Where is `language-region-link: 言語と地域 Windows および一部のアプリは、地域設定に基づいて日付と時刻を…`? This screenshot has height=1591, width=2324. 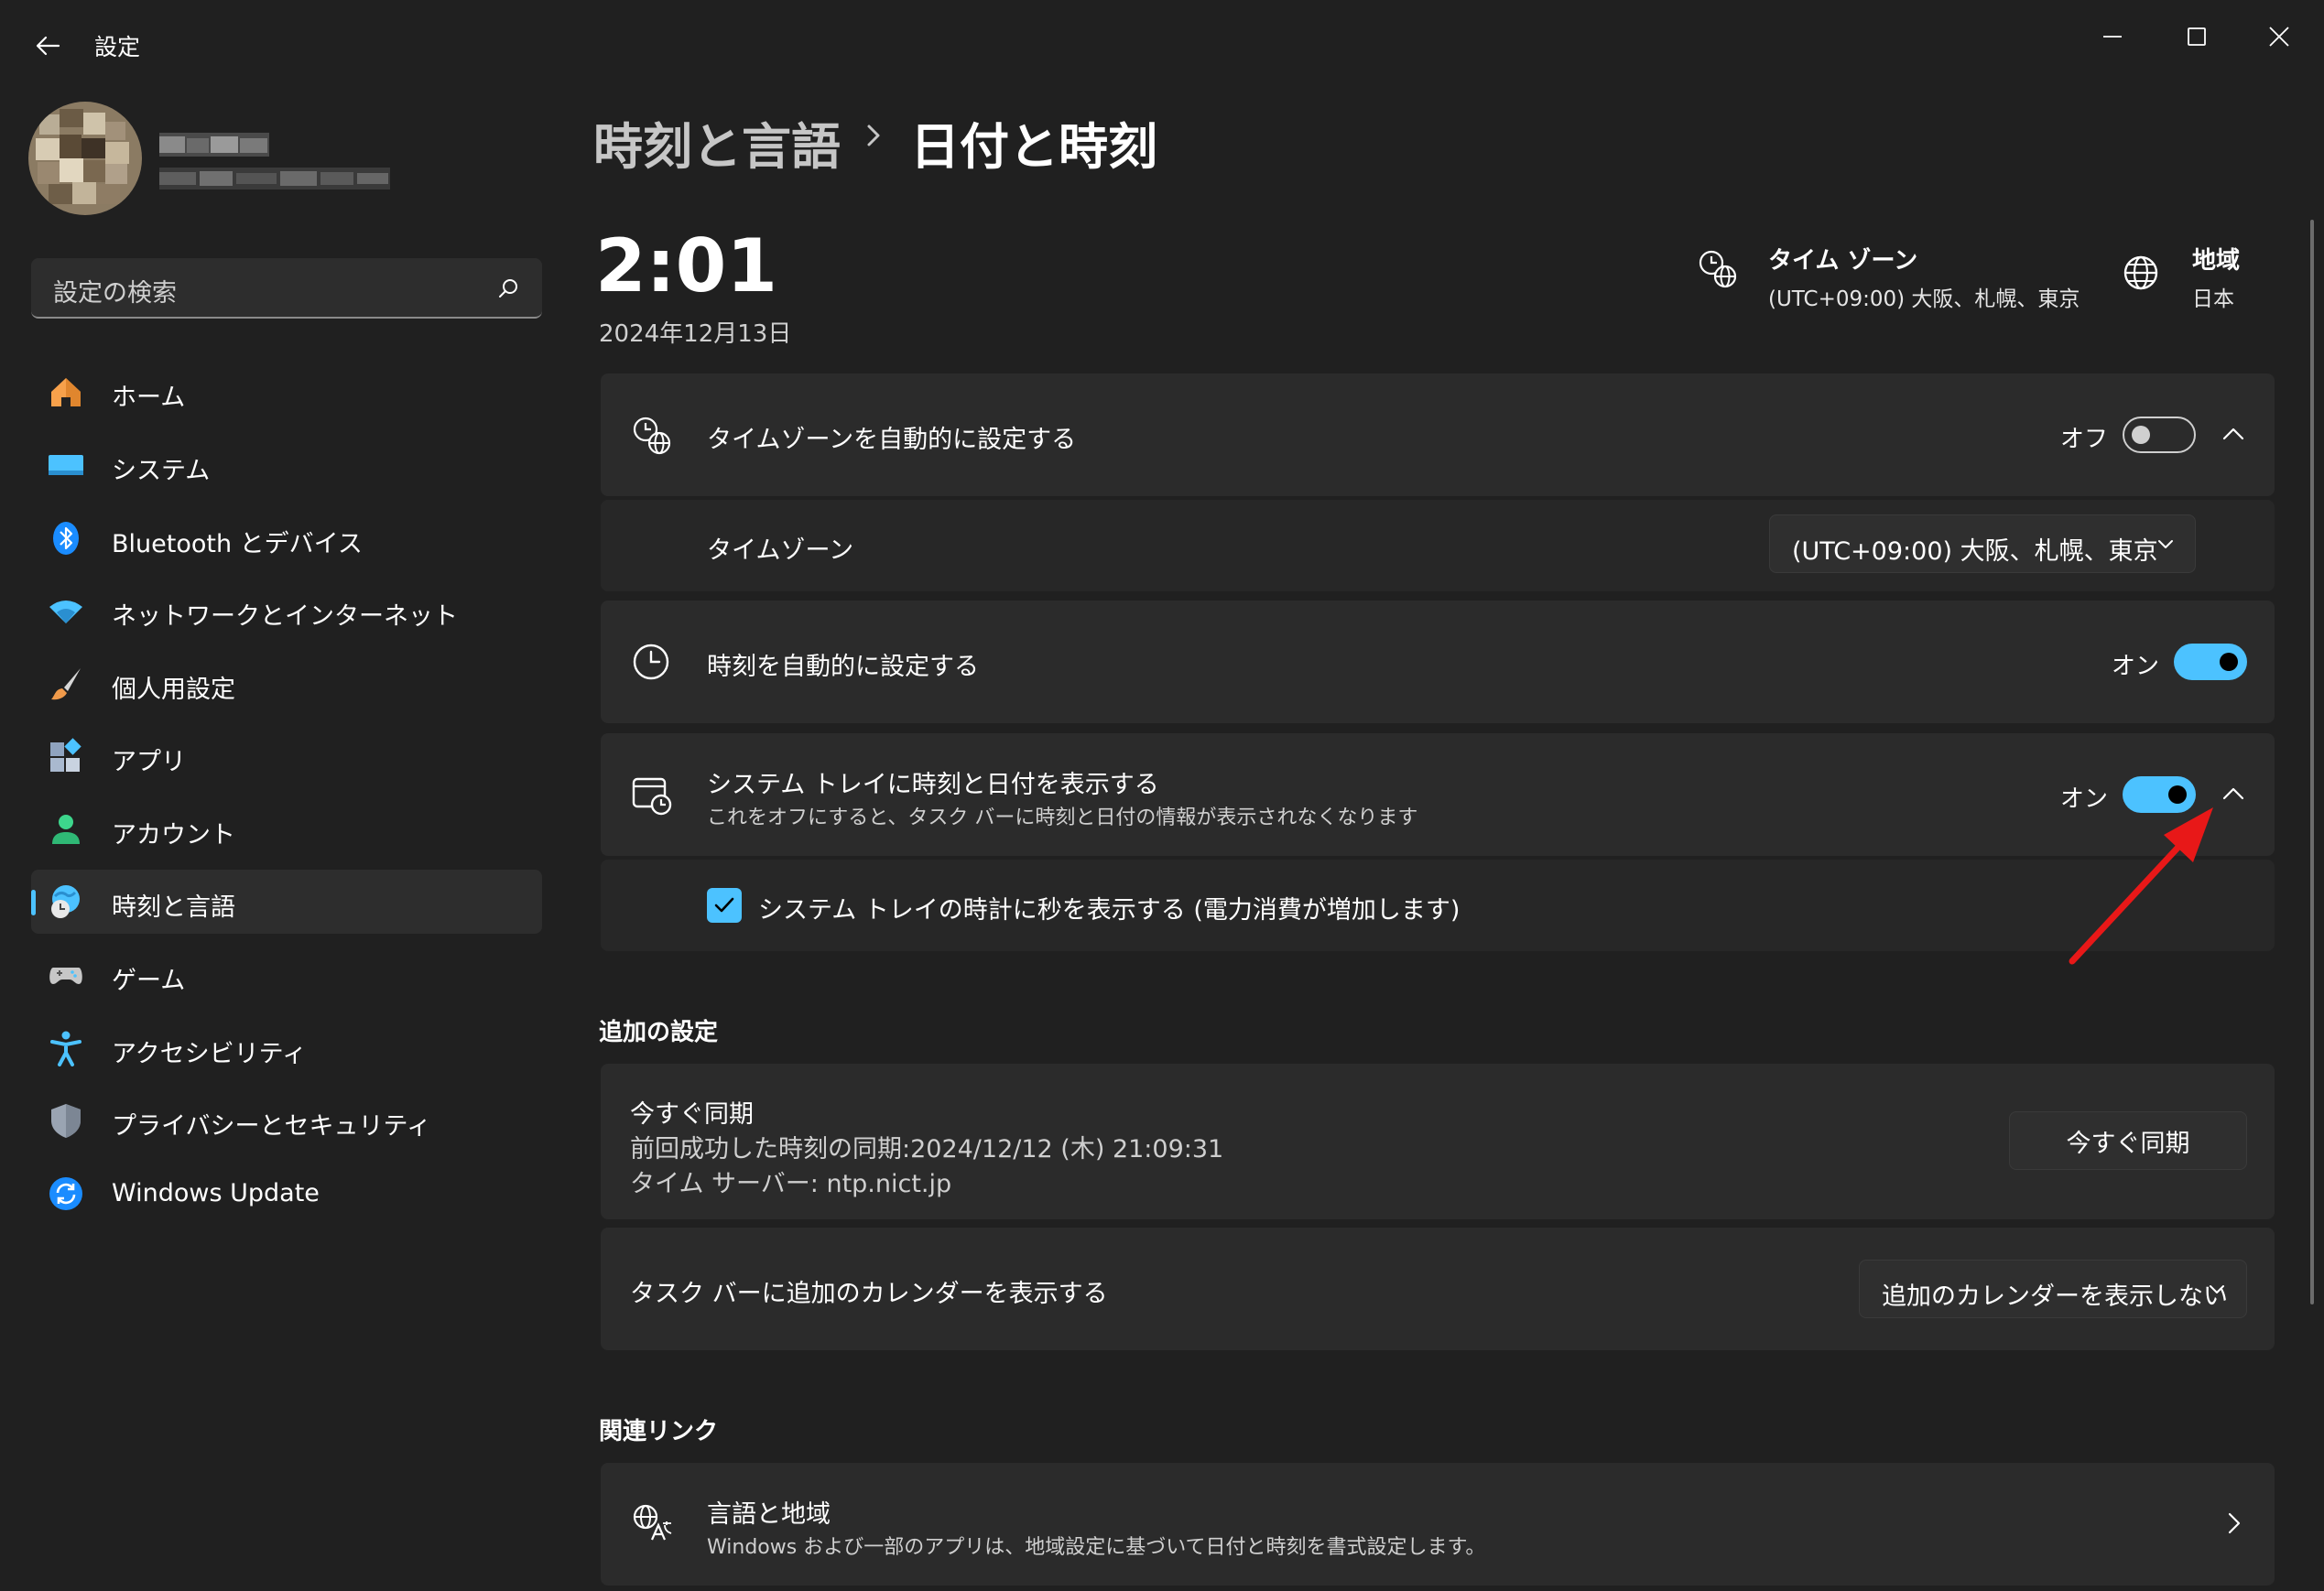
language-region-link: 言語と地域 Windows および一部のアプリは、地域設定に基づいて日付と時刻を… is located at coordinates (1438, 1524).